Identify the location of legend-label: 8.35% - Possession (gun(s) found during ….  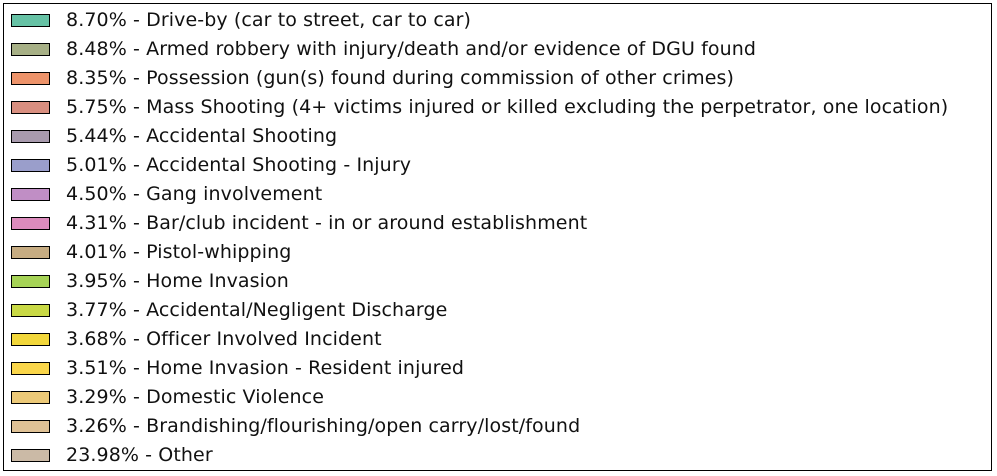
(400, 78).